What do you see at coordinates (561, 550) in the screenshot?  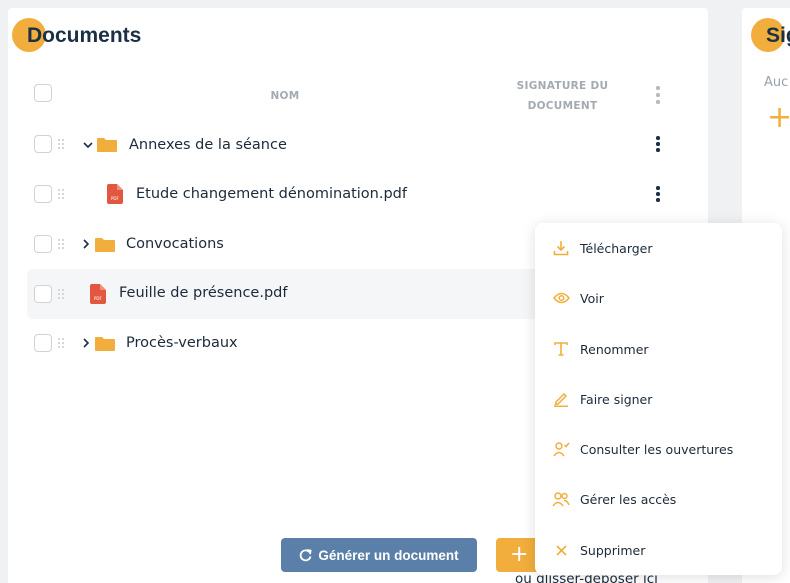 I see `close-icon` at bounding box center [561, 550].